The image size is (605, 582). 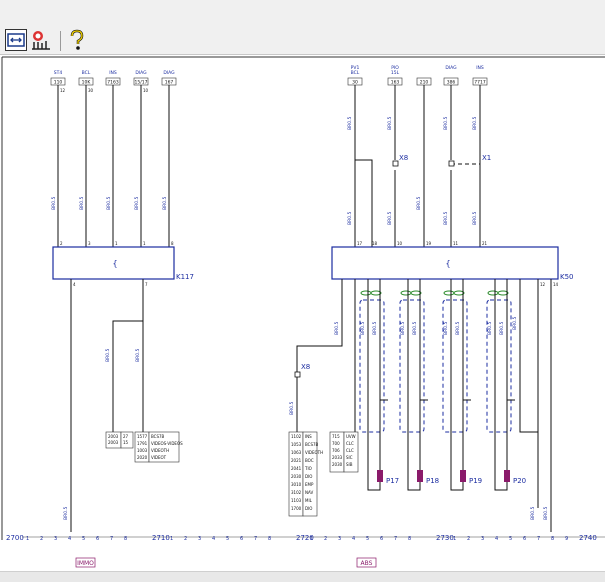 I want to click on sensor-label: P19, so click(x=475, y=481).